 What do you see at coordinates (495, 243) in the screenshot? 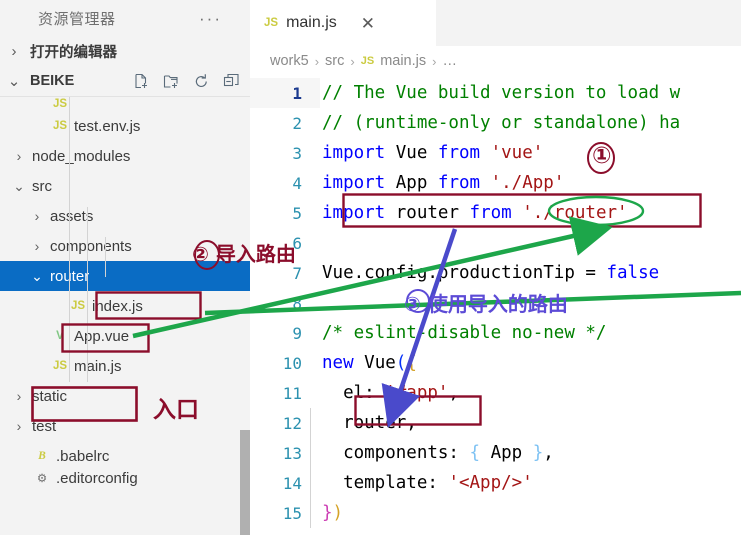
I see `code-line: 6` at bounding box center [495, 243].